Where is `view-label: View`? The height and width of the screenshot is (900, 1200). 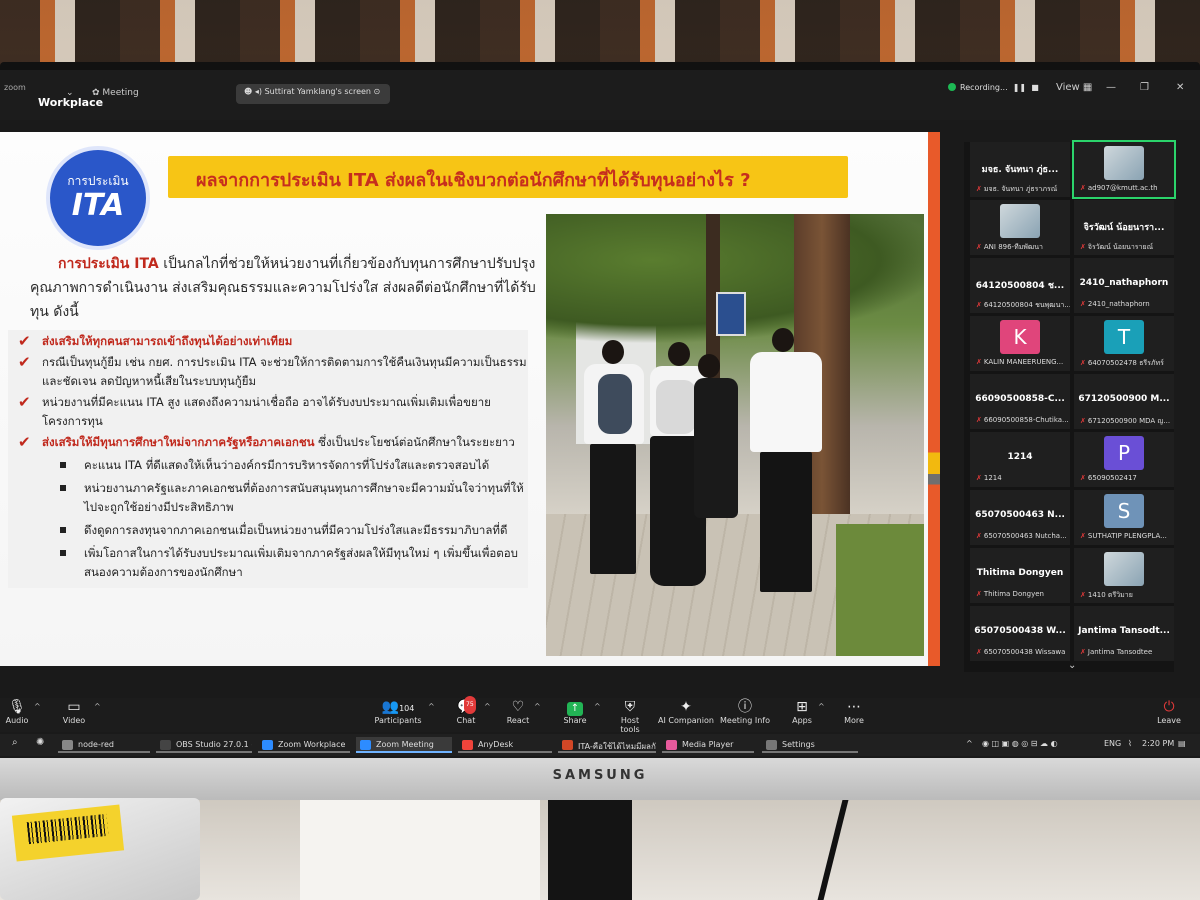 view-label: View is located at coordinates (1068, 87).